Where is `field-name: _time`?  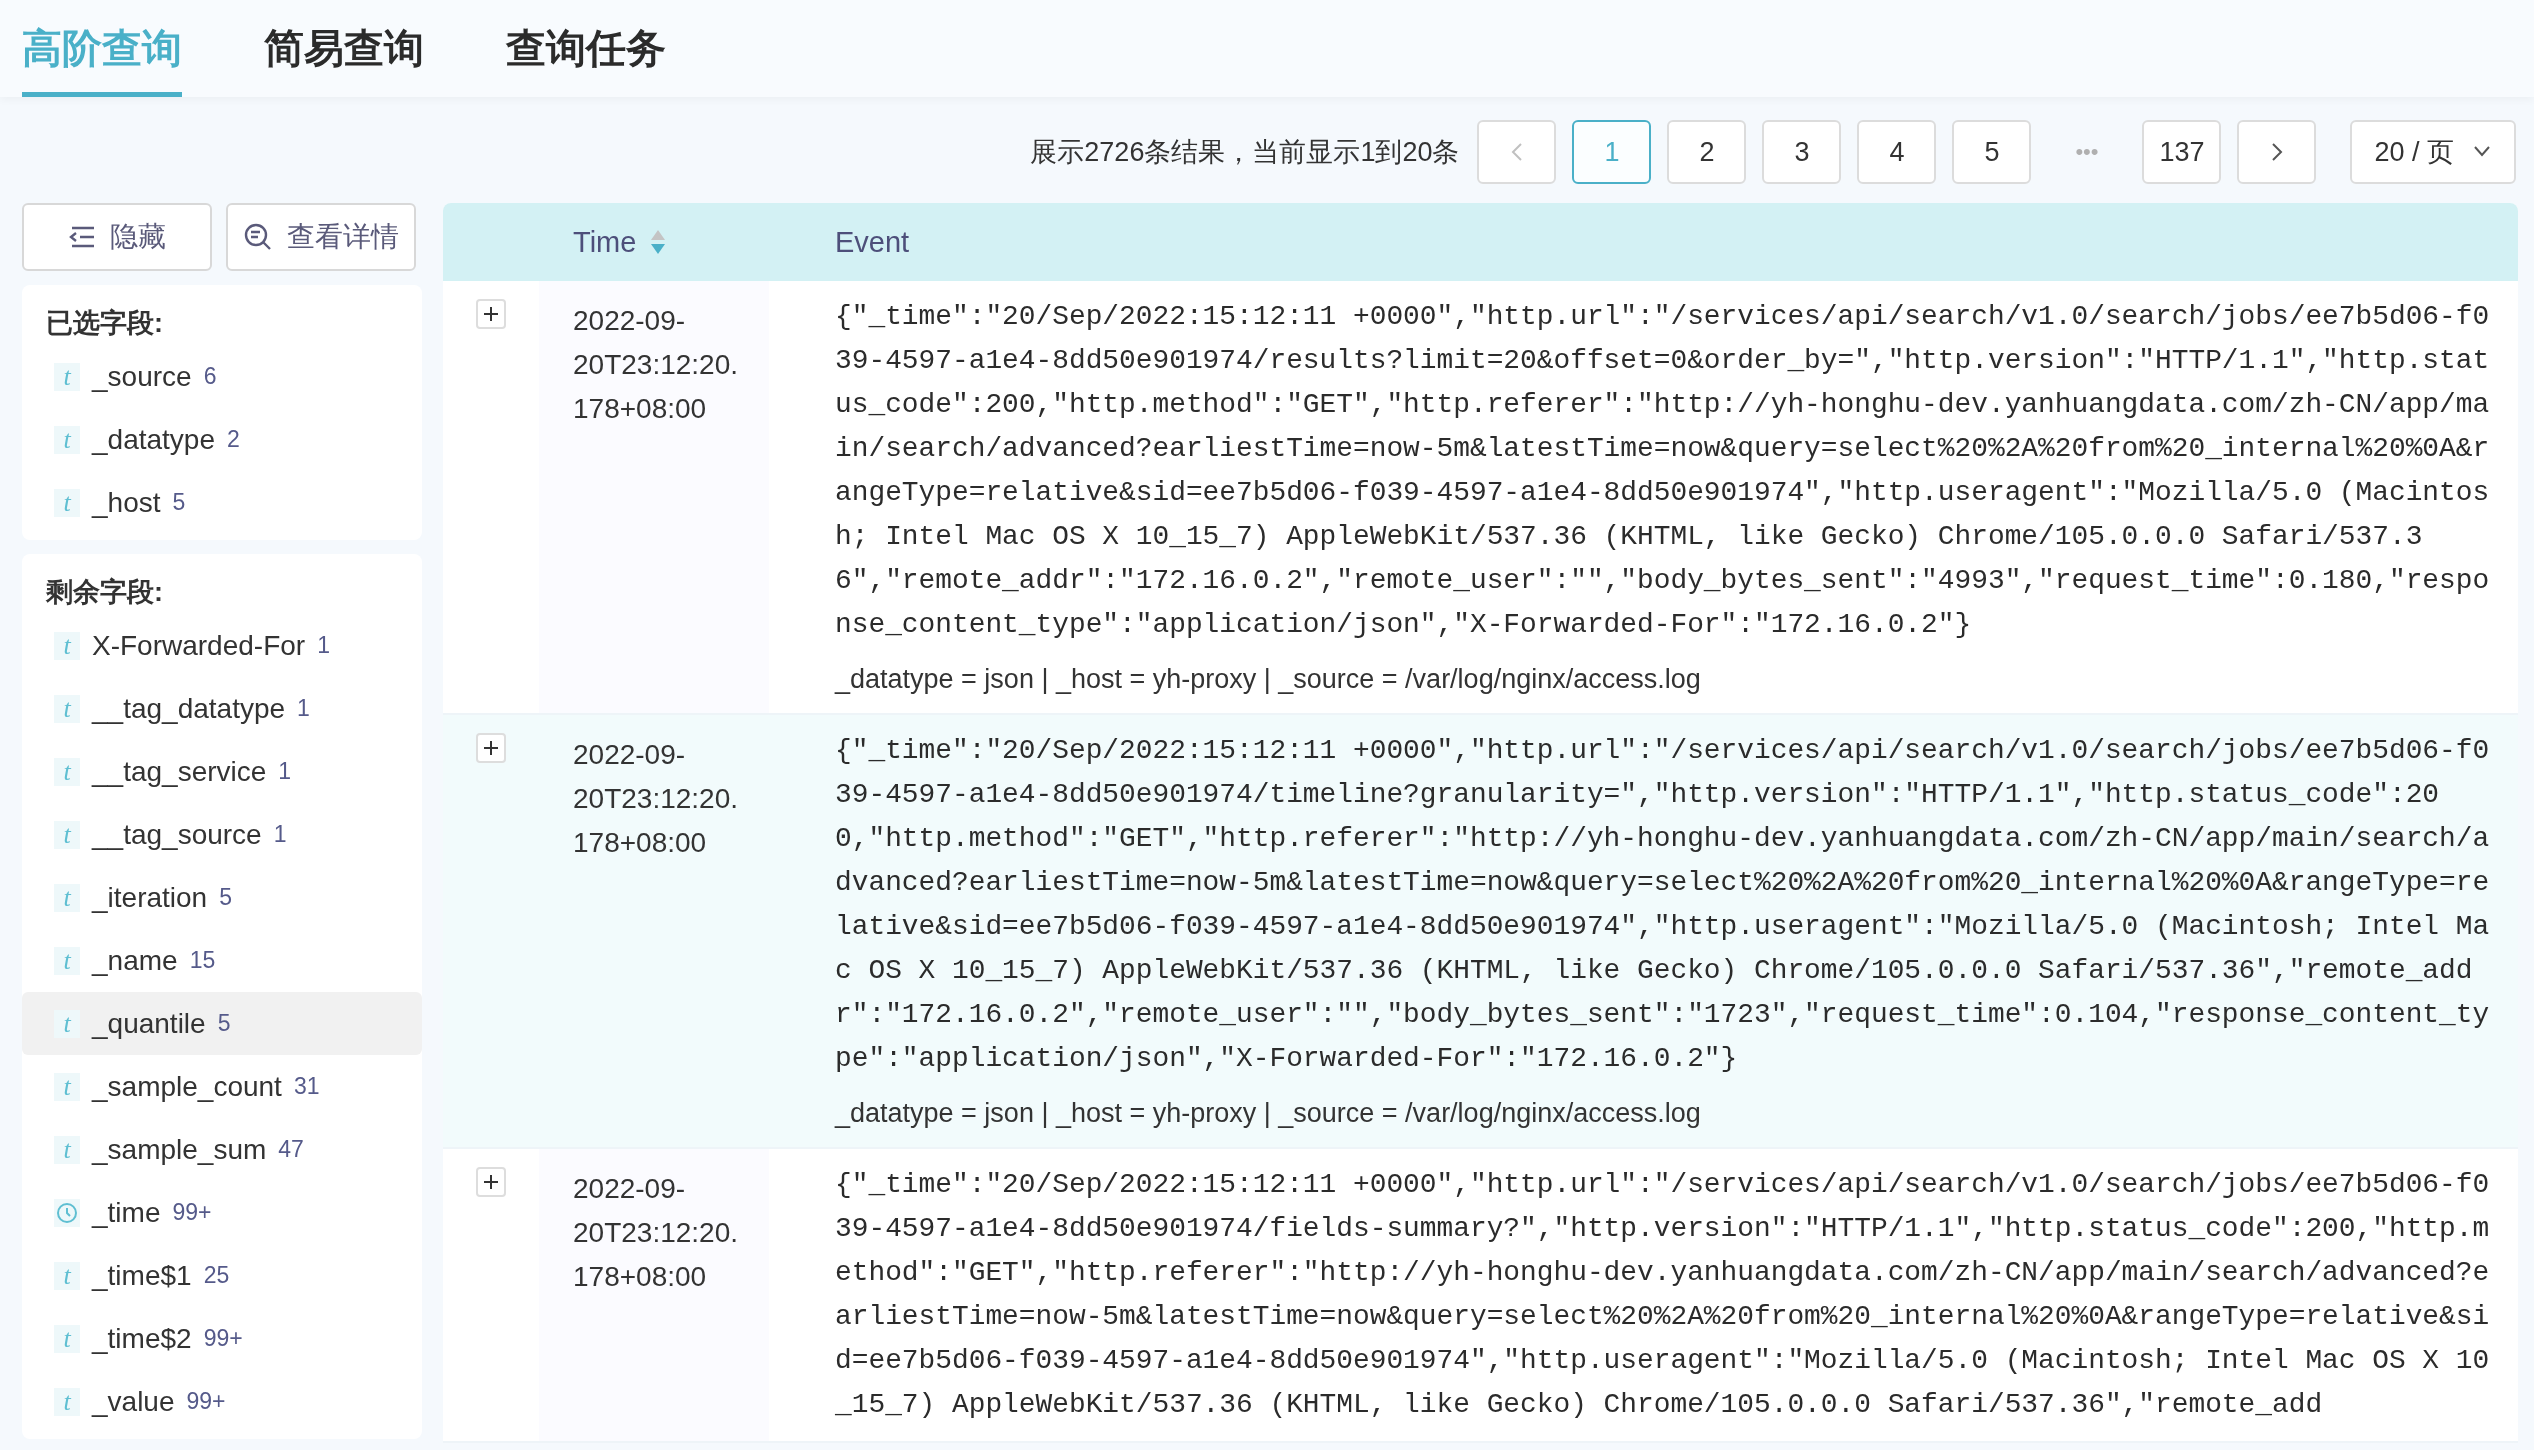
field-name: _time is located at coordinates (126, 1212).